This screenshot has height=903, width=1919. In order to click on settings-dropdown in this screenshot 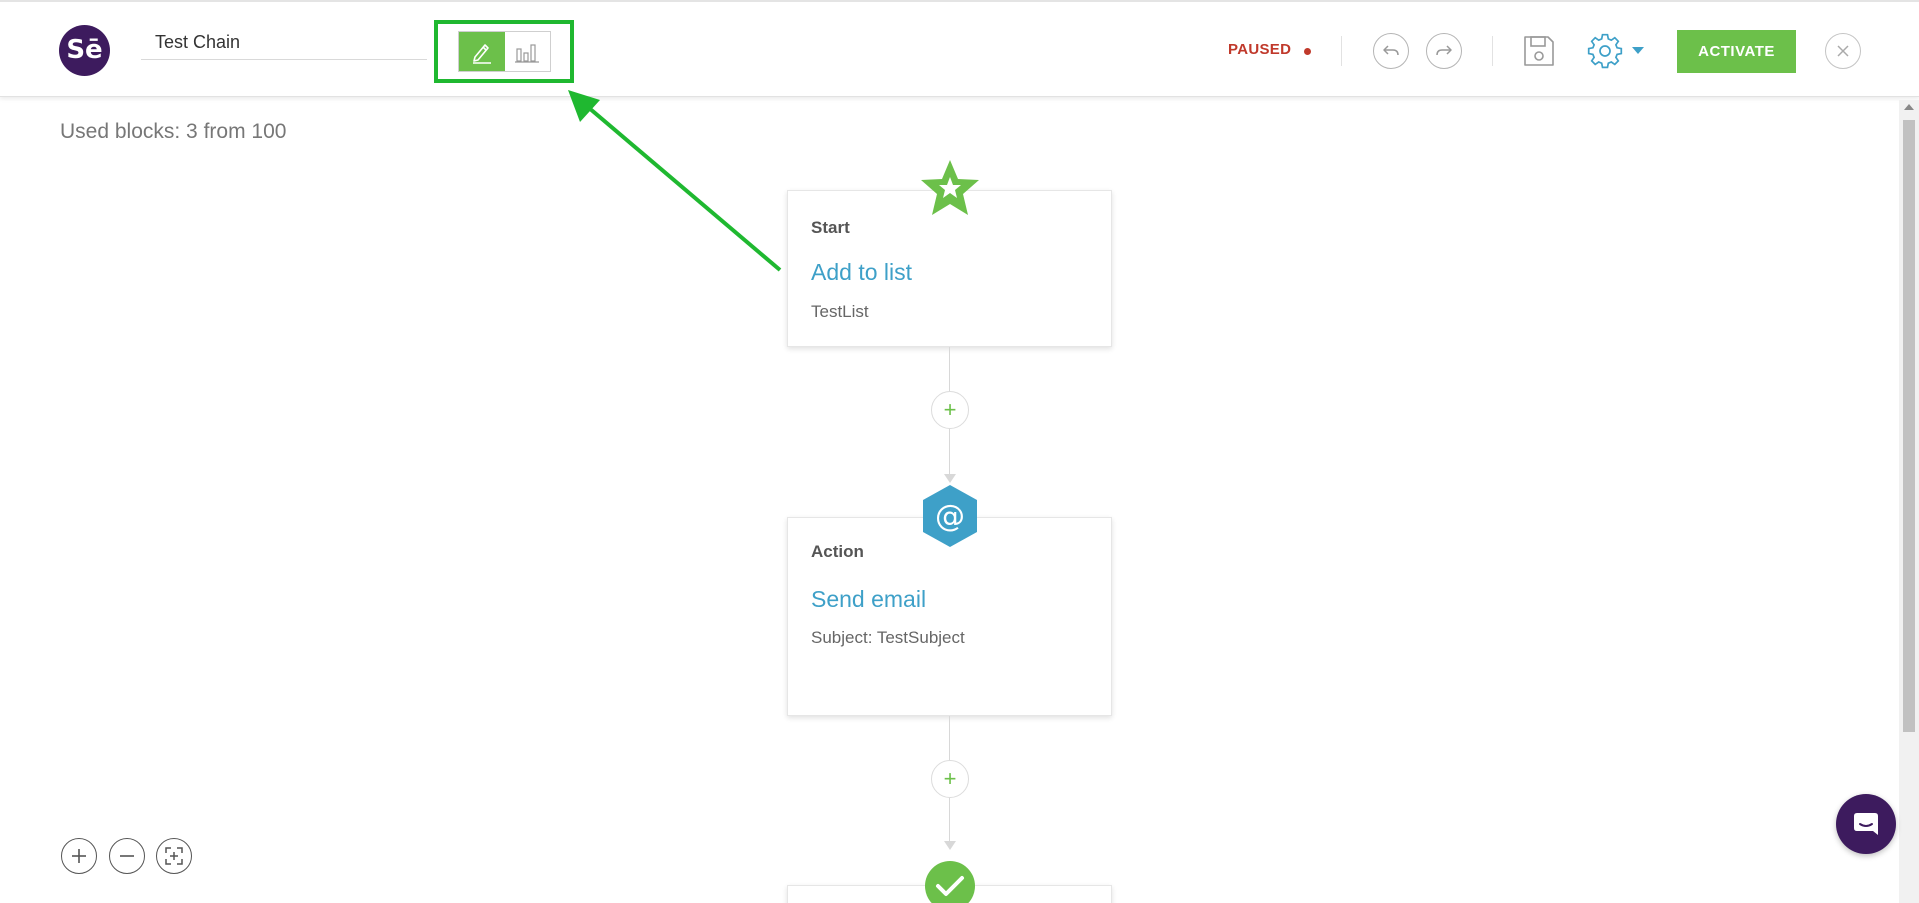, I will do `click(1616, 51)`.